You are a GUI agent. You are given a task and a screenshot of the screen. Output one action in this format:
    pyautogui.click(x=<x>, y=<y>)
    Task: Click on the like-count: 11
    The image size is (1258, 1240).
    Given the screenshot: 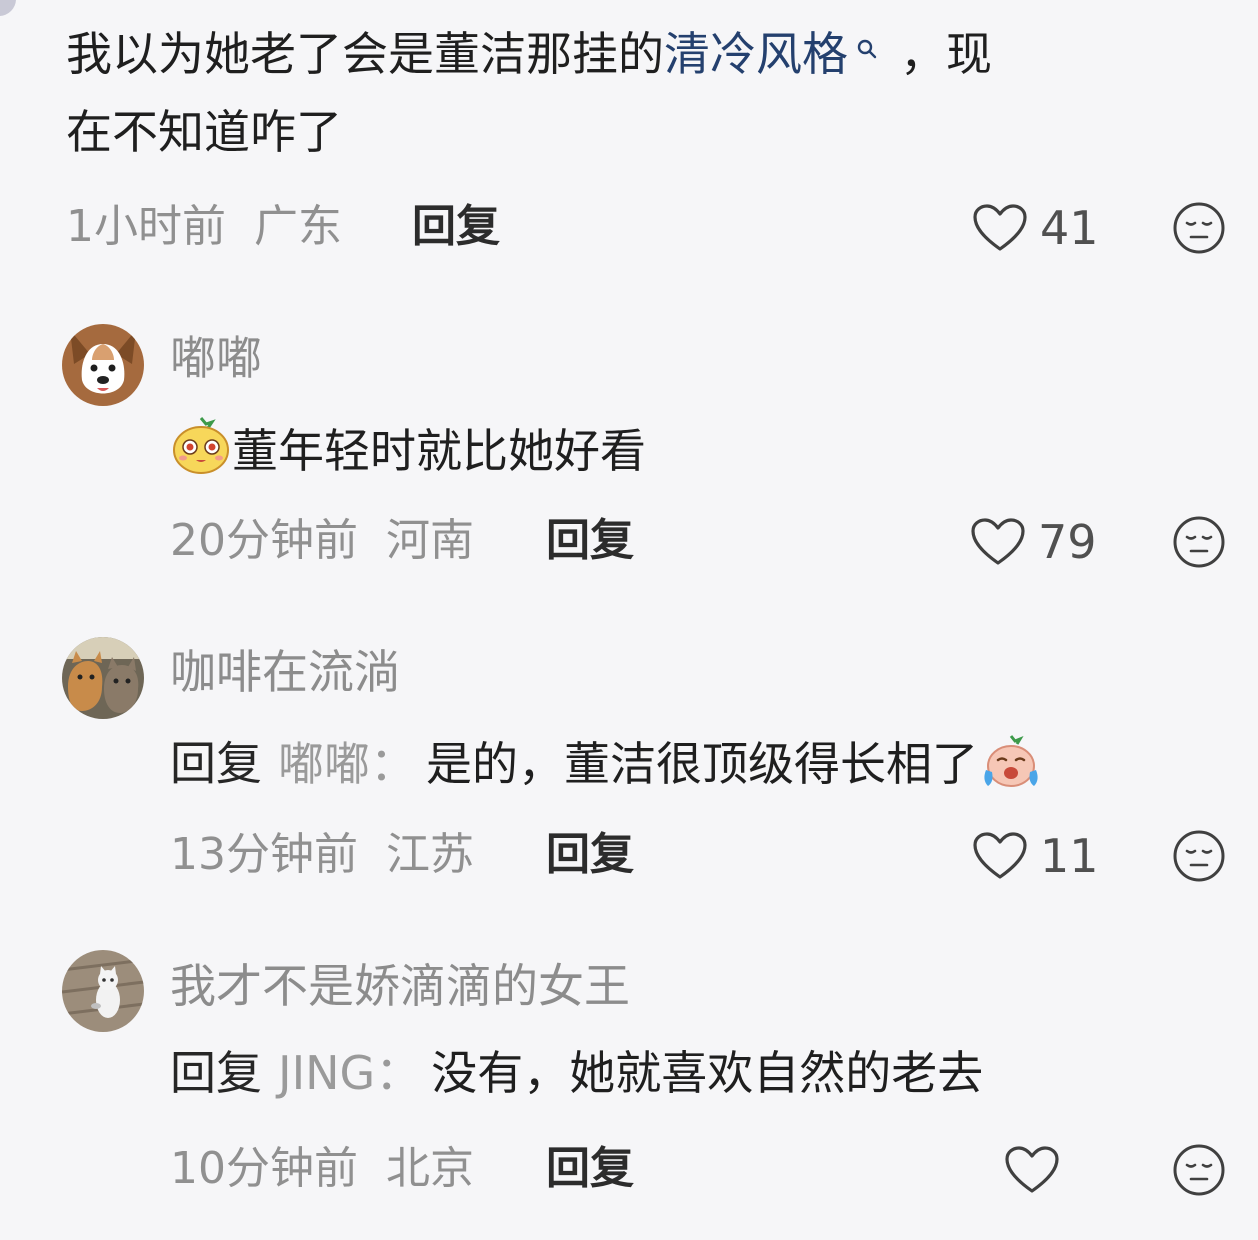 What is the action you would take?
    pyautogui.click(x=1069, y=856)
    